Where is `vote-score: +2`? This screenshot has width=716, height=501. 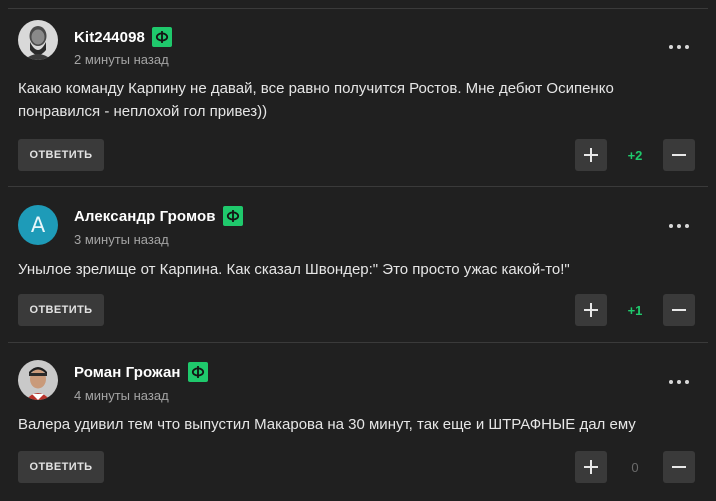 vote-score: +2 is located at coordinates (635, 155).